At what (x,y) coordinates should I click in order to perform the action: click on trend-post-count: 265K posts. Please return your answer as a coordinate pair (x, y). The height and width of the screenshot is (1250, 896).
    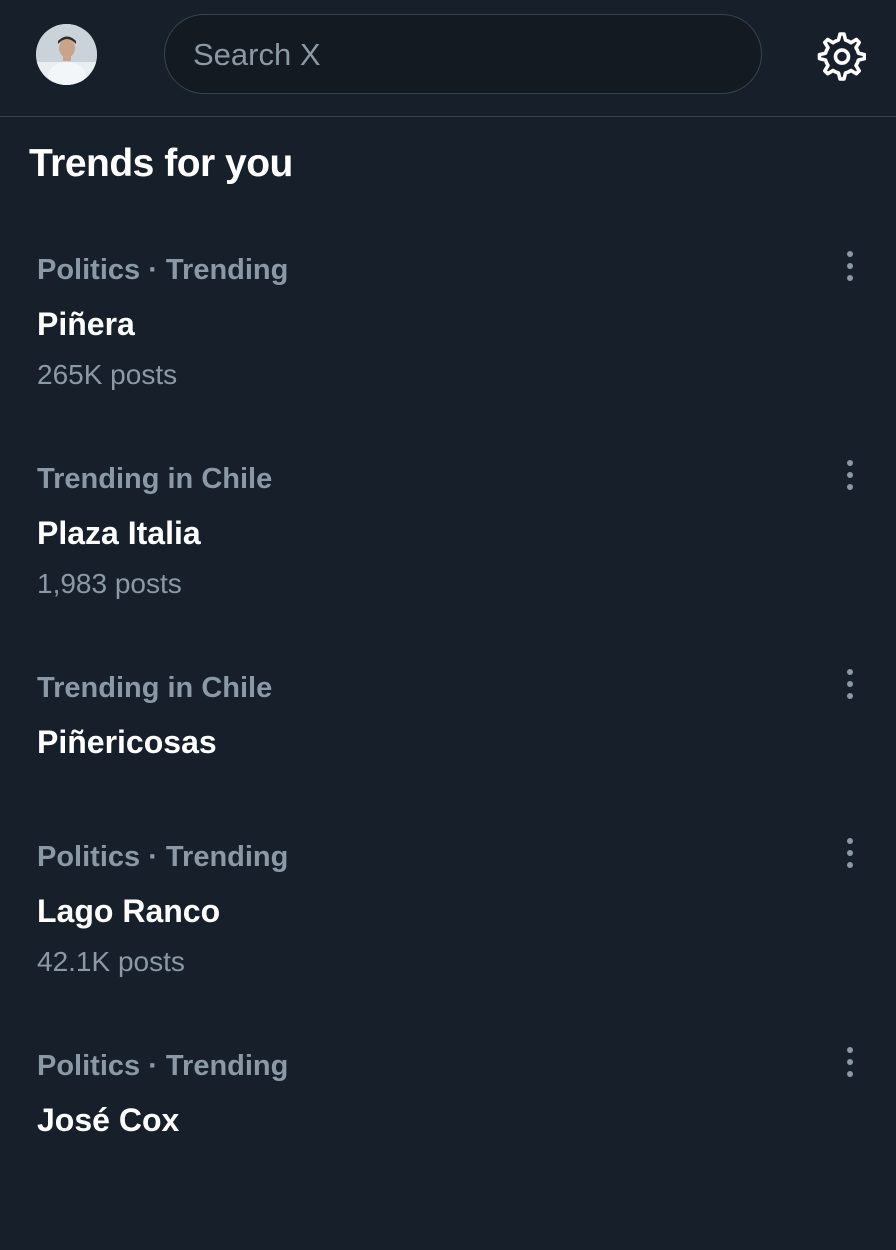
    Looking at the image, I should click on (107, 374).